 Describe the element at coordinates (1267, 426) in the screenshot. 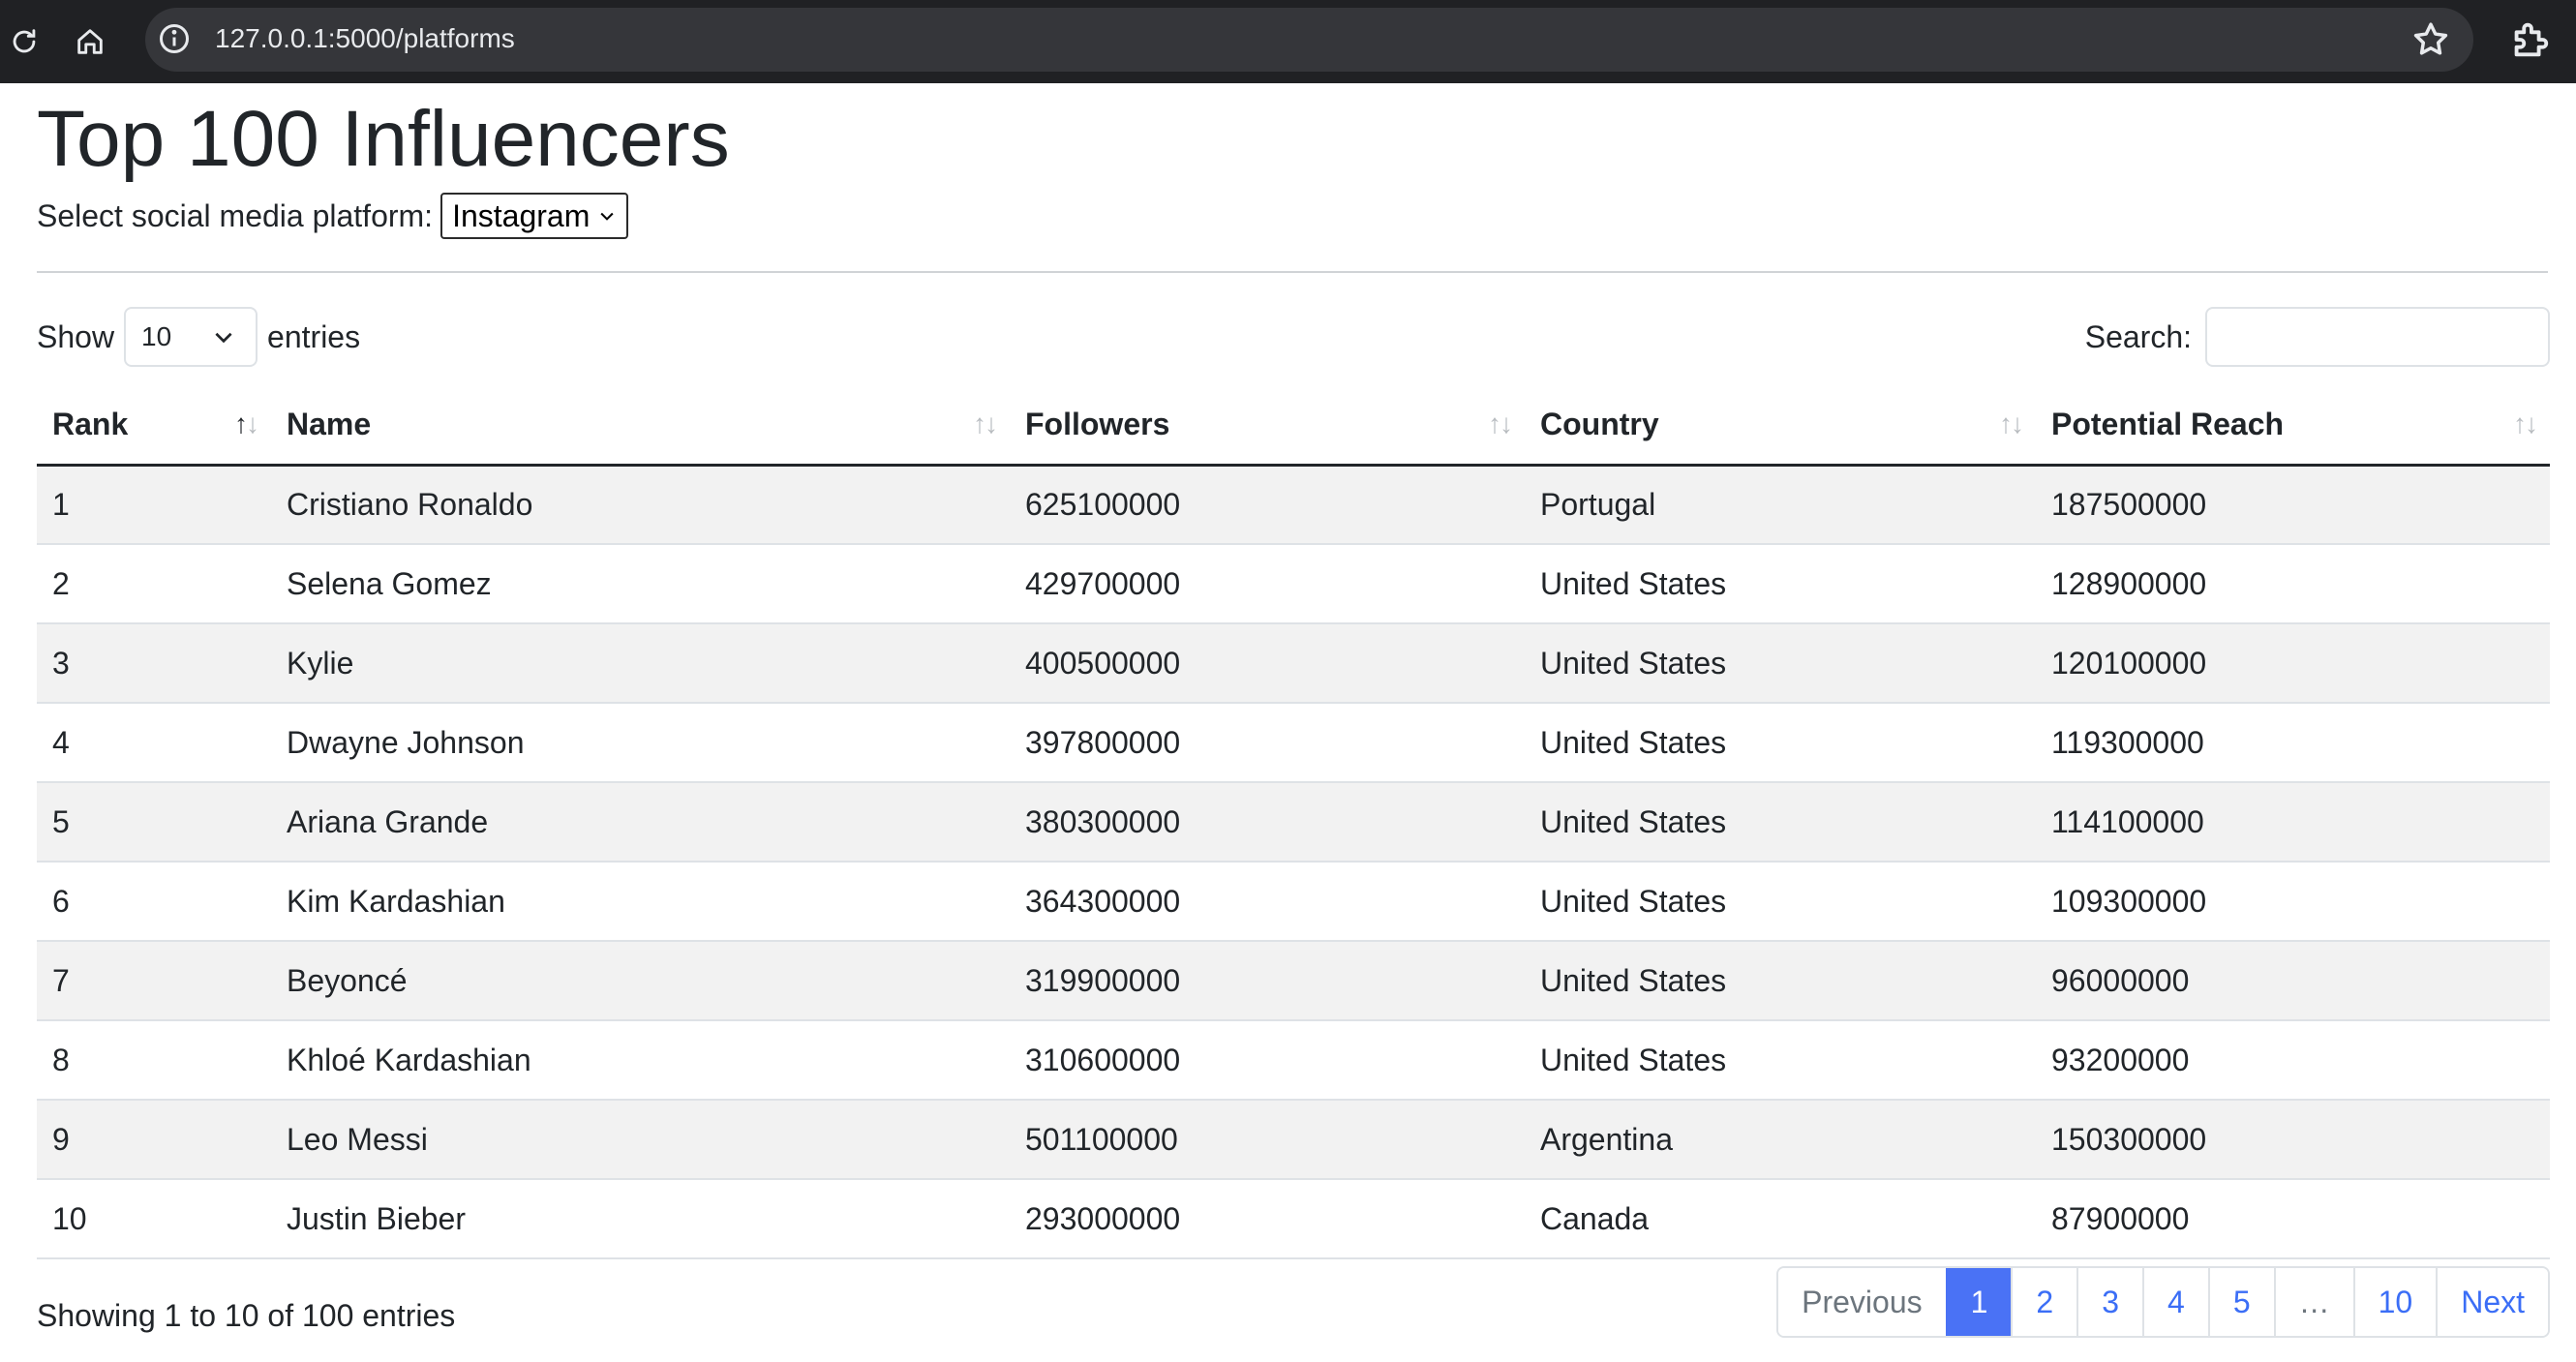

I see `column-header-followers: Followers ↑↓` at that location.